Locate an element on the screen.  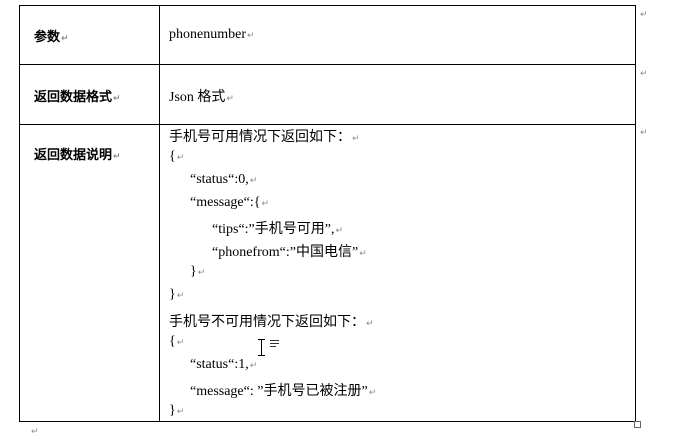
row-value-format: Json 格式↵ is located at coordinates (201, 96).